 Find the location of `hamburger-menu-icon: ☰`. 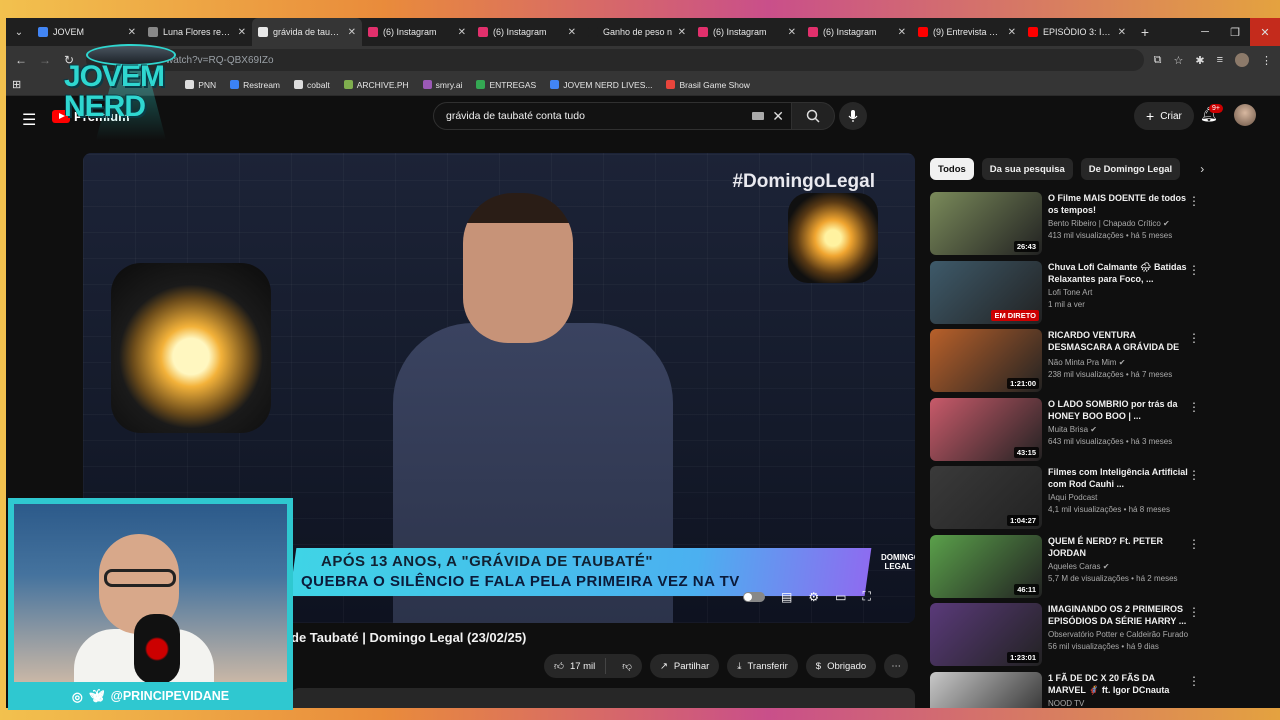

hamburger-menu-icon: ☰ is located at coordinates (29, 120).